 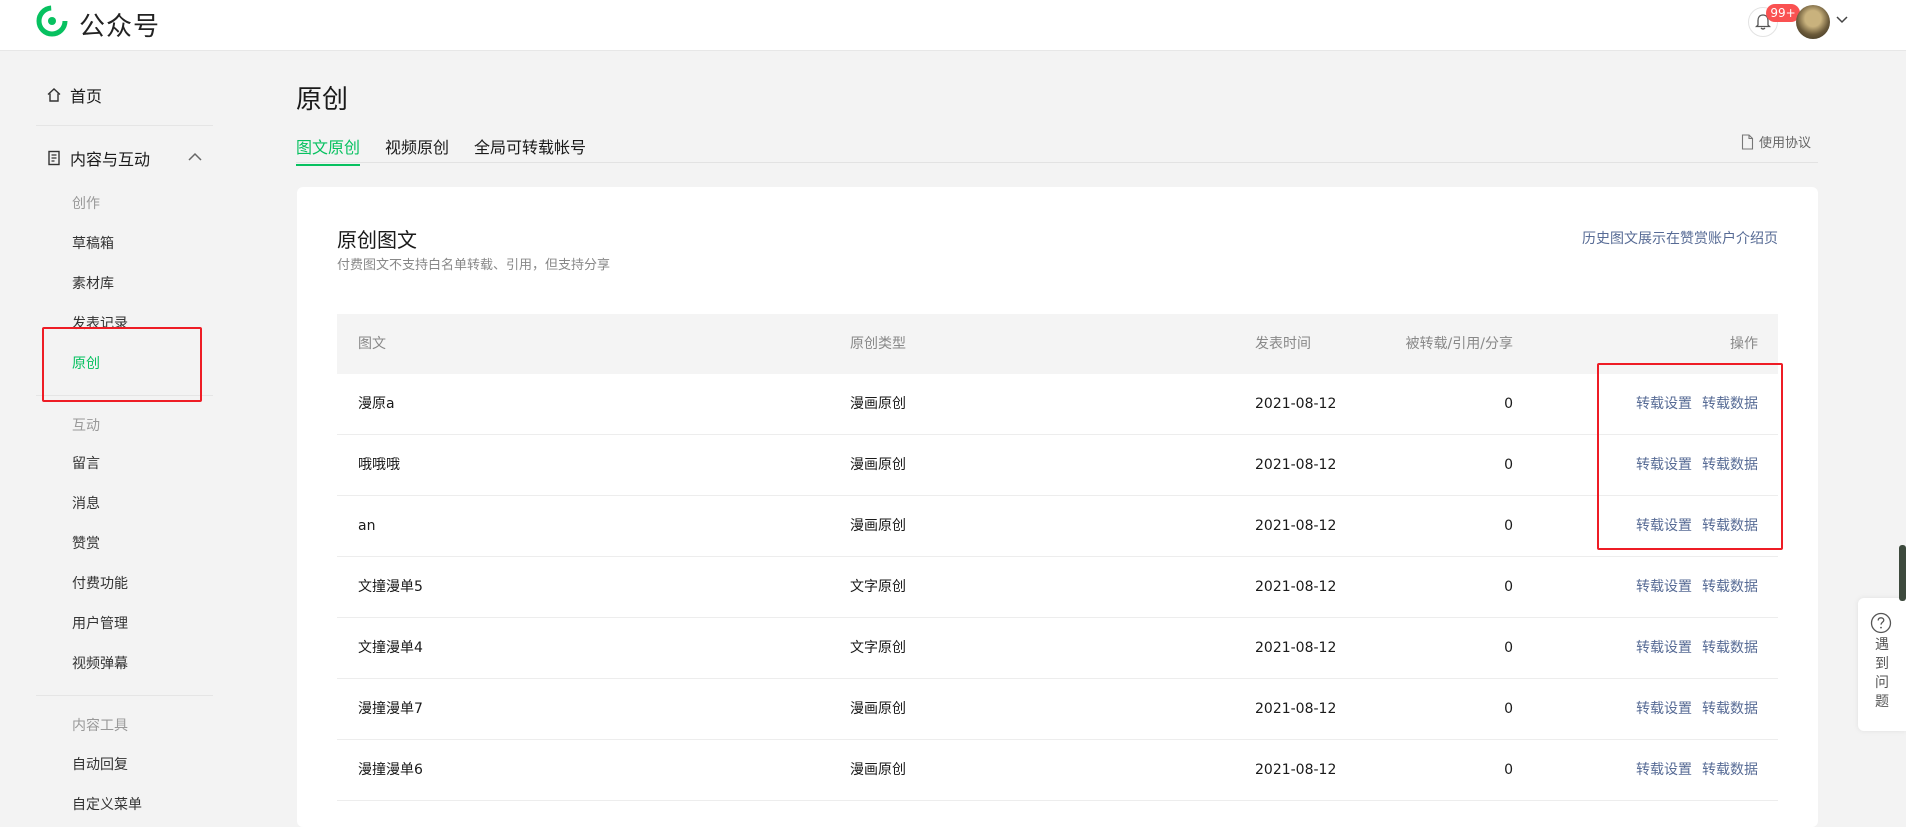 I want to click on sidebar-section-content-label: 内容与互动, so click(x=110, y=159).